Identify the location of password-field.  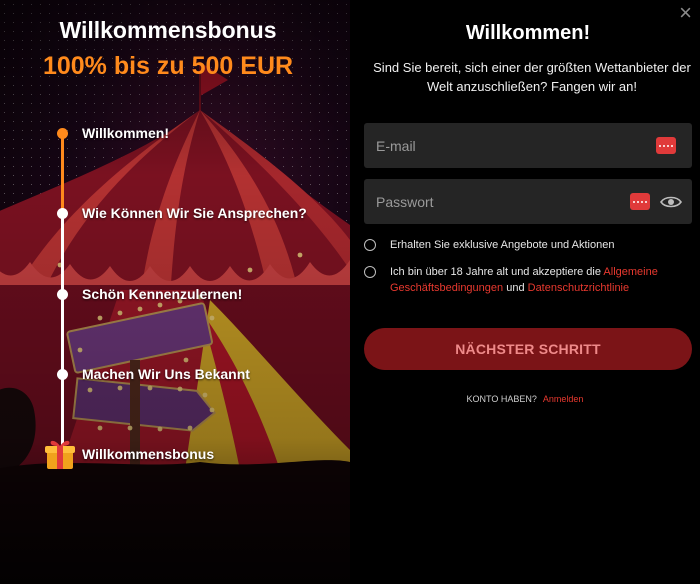
(528, 201).